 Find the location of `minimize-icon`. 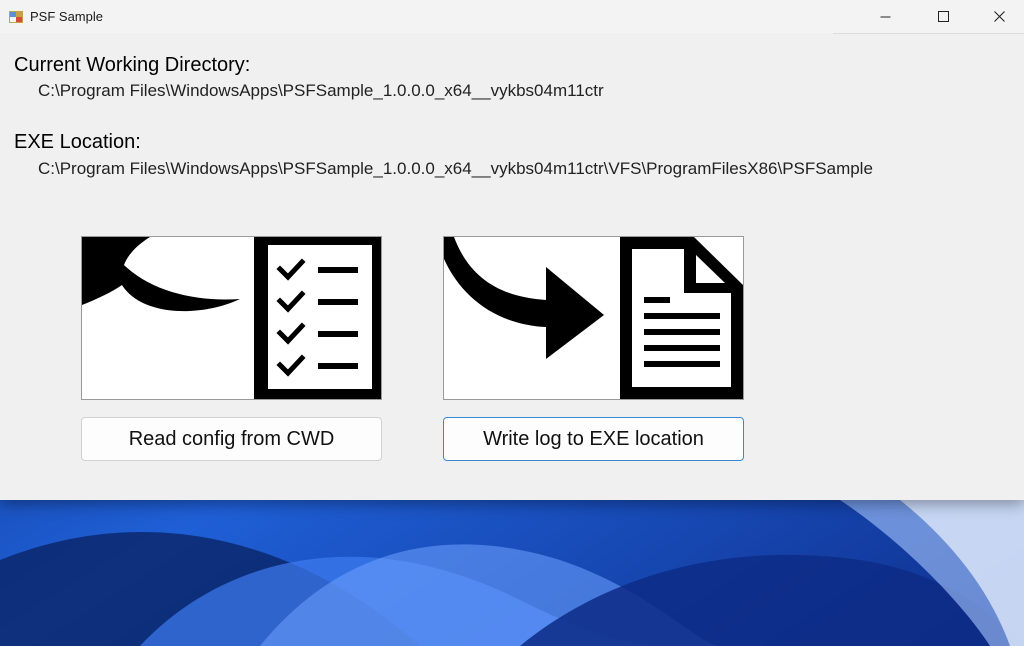

minimize-icon is located at coordinates (885, 17).